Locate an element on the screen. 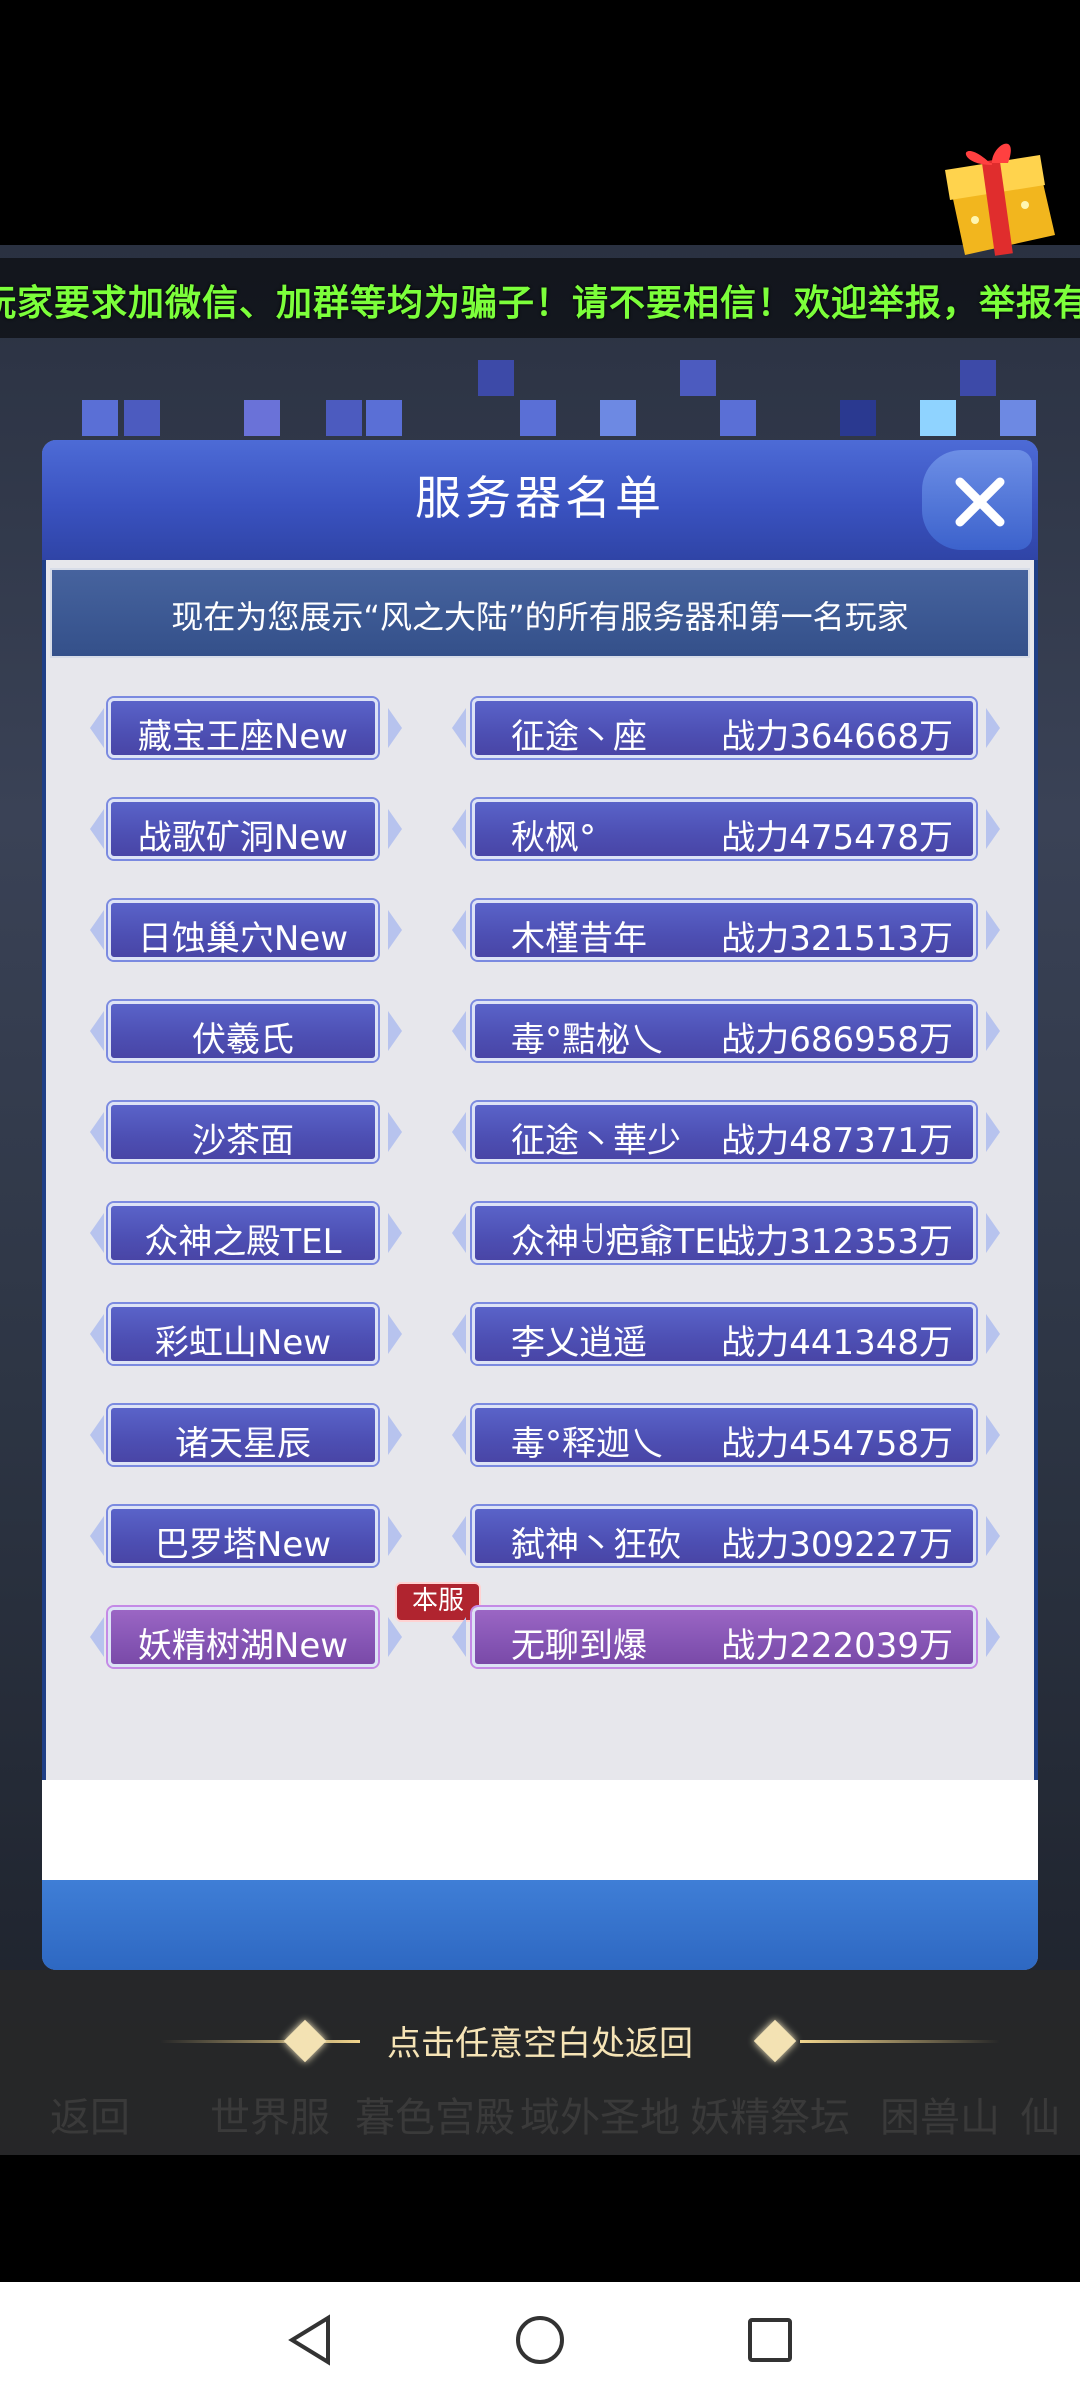  server-name-pill: 藏宝王座New is located at coordinates (243, 728).